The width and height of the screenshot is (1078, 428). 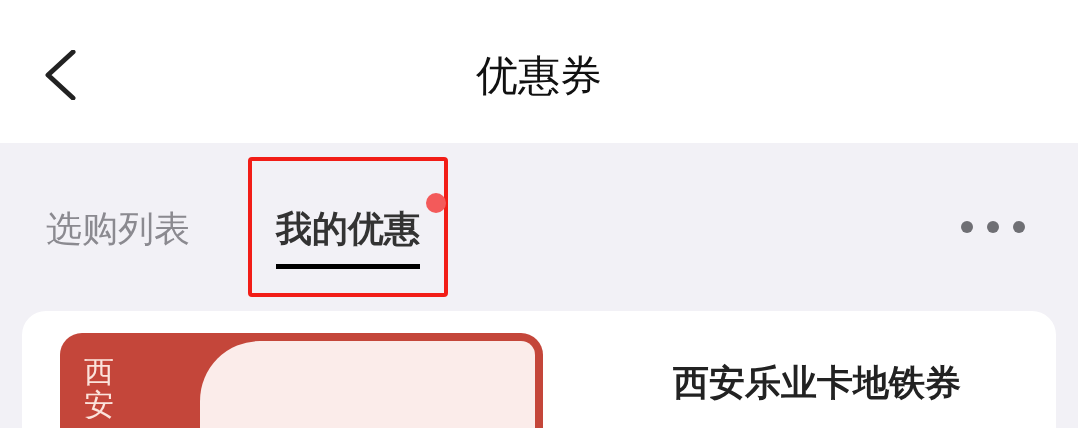 What do you see at coordinates (539, 75) in the screenshot?
I see `page-title: 优惠券` at bounding box center [539, 75].